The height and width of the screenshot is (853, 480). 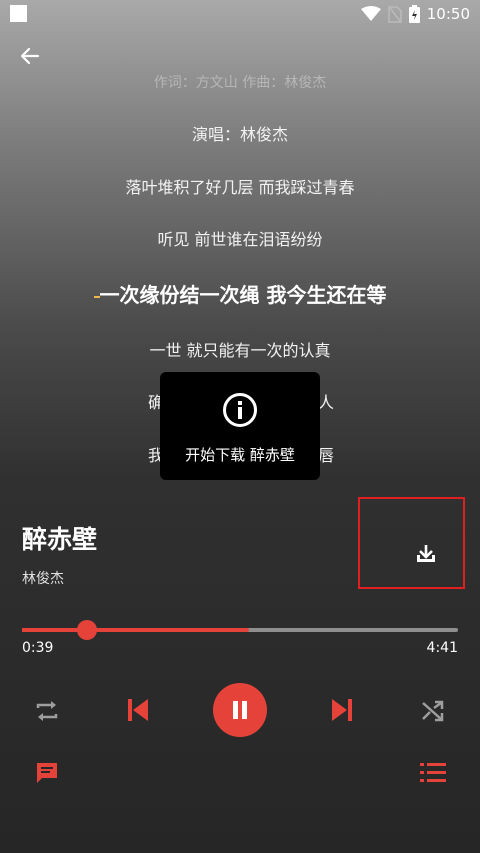 I want to click on notification-icon, so click(x=18, y=13).